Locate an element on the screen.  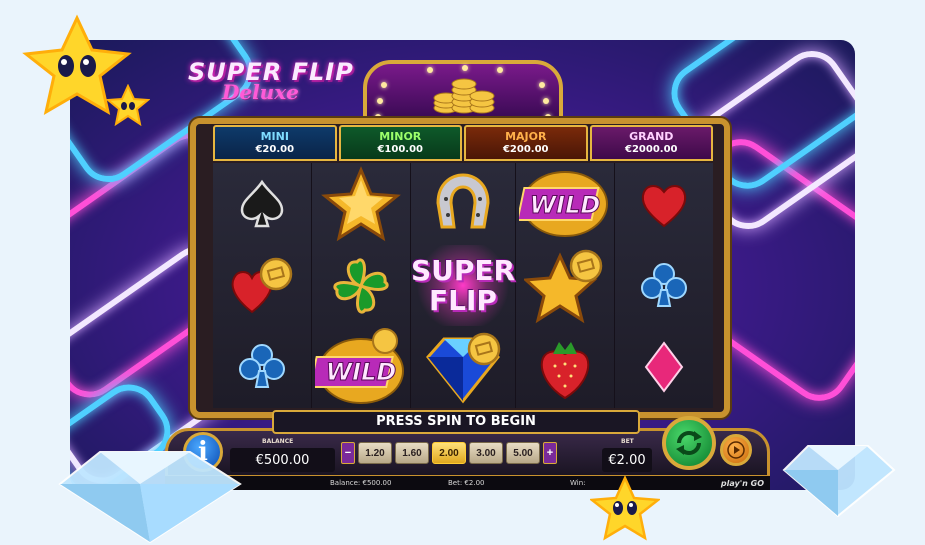
horseshoe-icon is located at coordinates (463, 201).